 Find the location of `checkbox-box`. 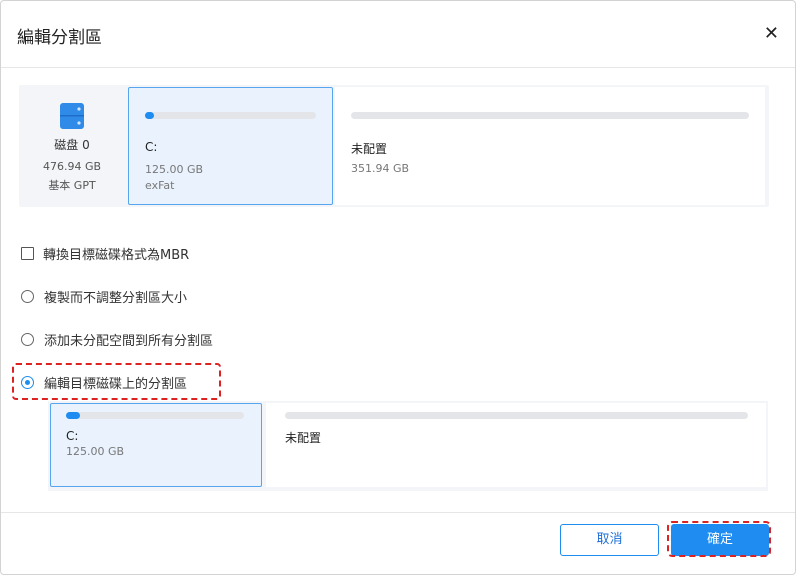

checkbox-box is located at coordinates (27, 253).